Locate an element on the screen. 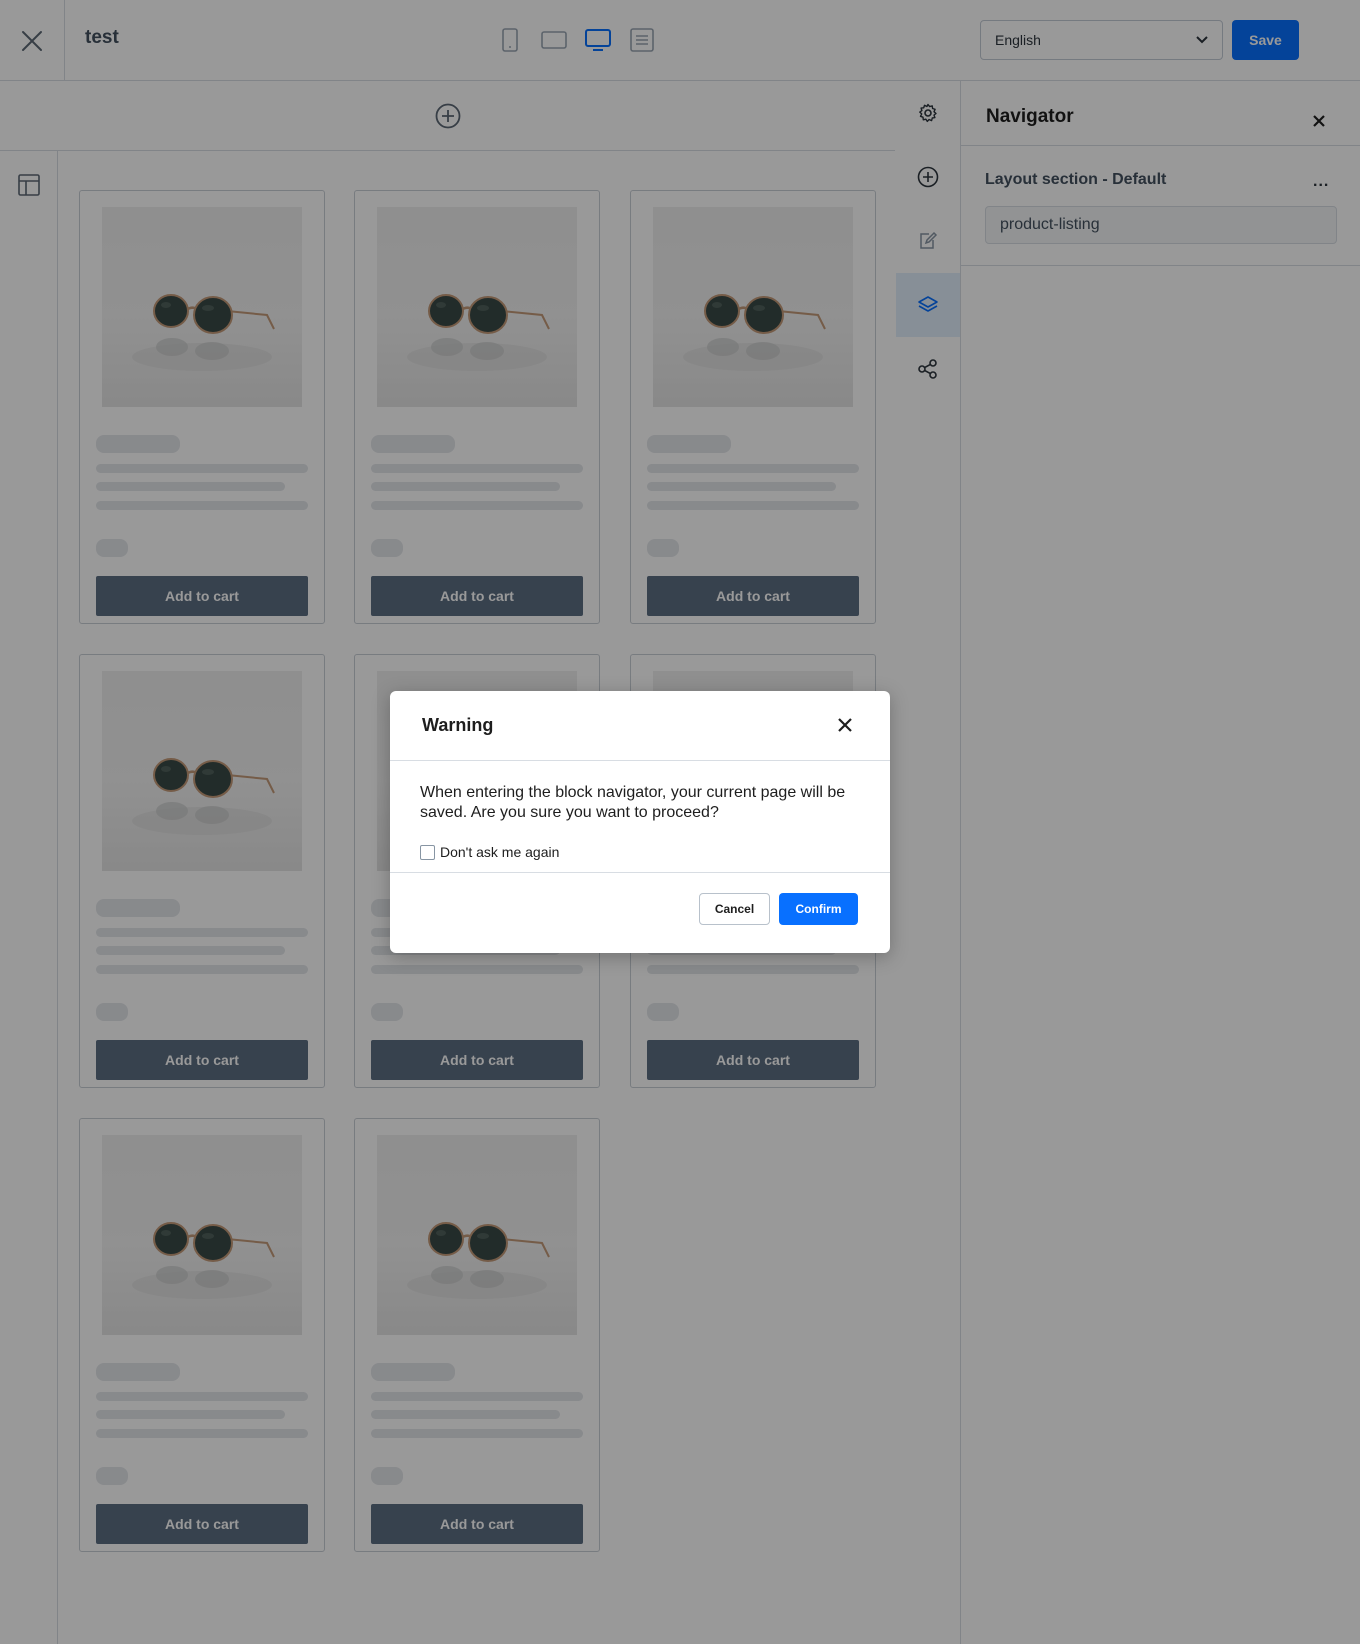 Image resolution: width=1360 pixels, height=1644 pixels. modal-close-button is located at coordinates (845, 725).